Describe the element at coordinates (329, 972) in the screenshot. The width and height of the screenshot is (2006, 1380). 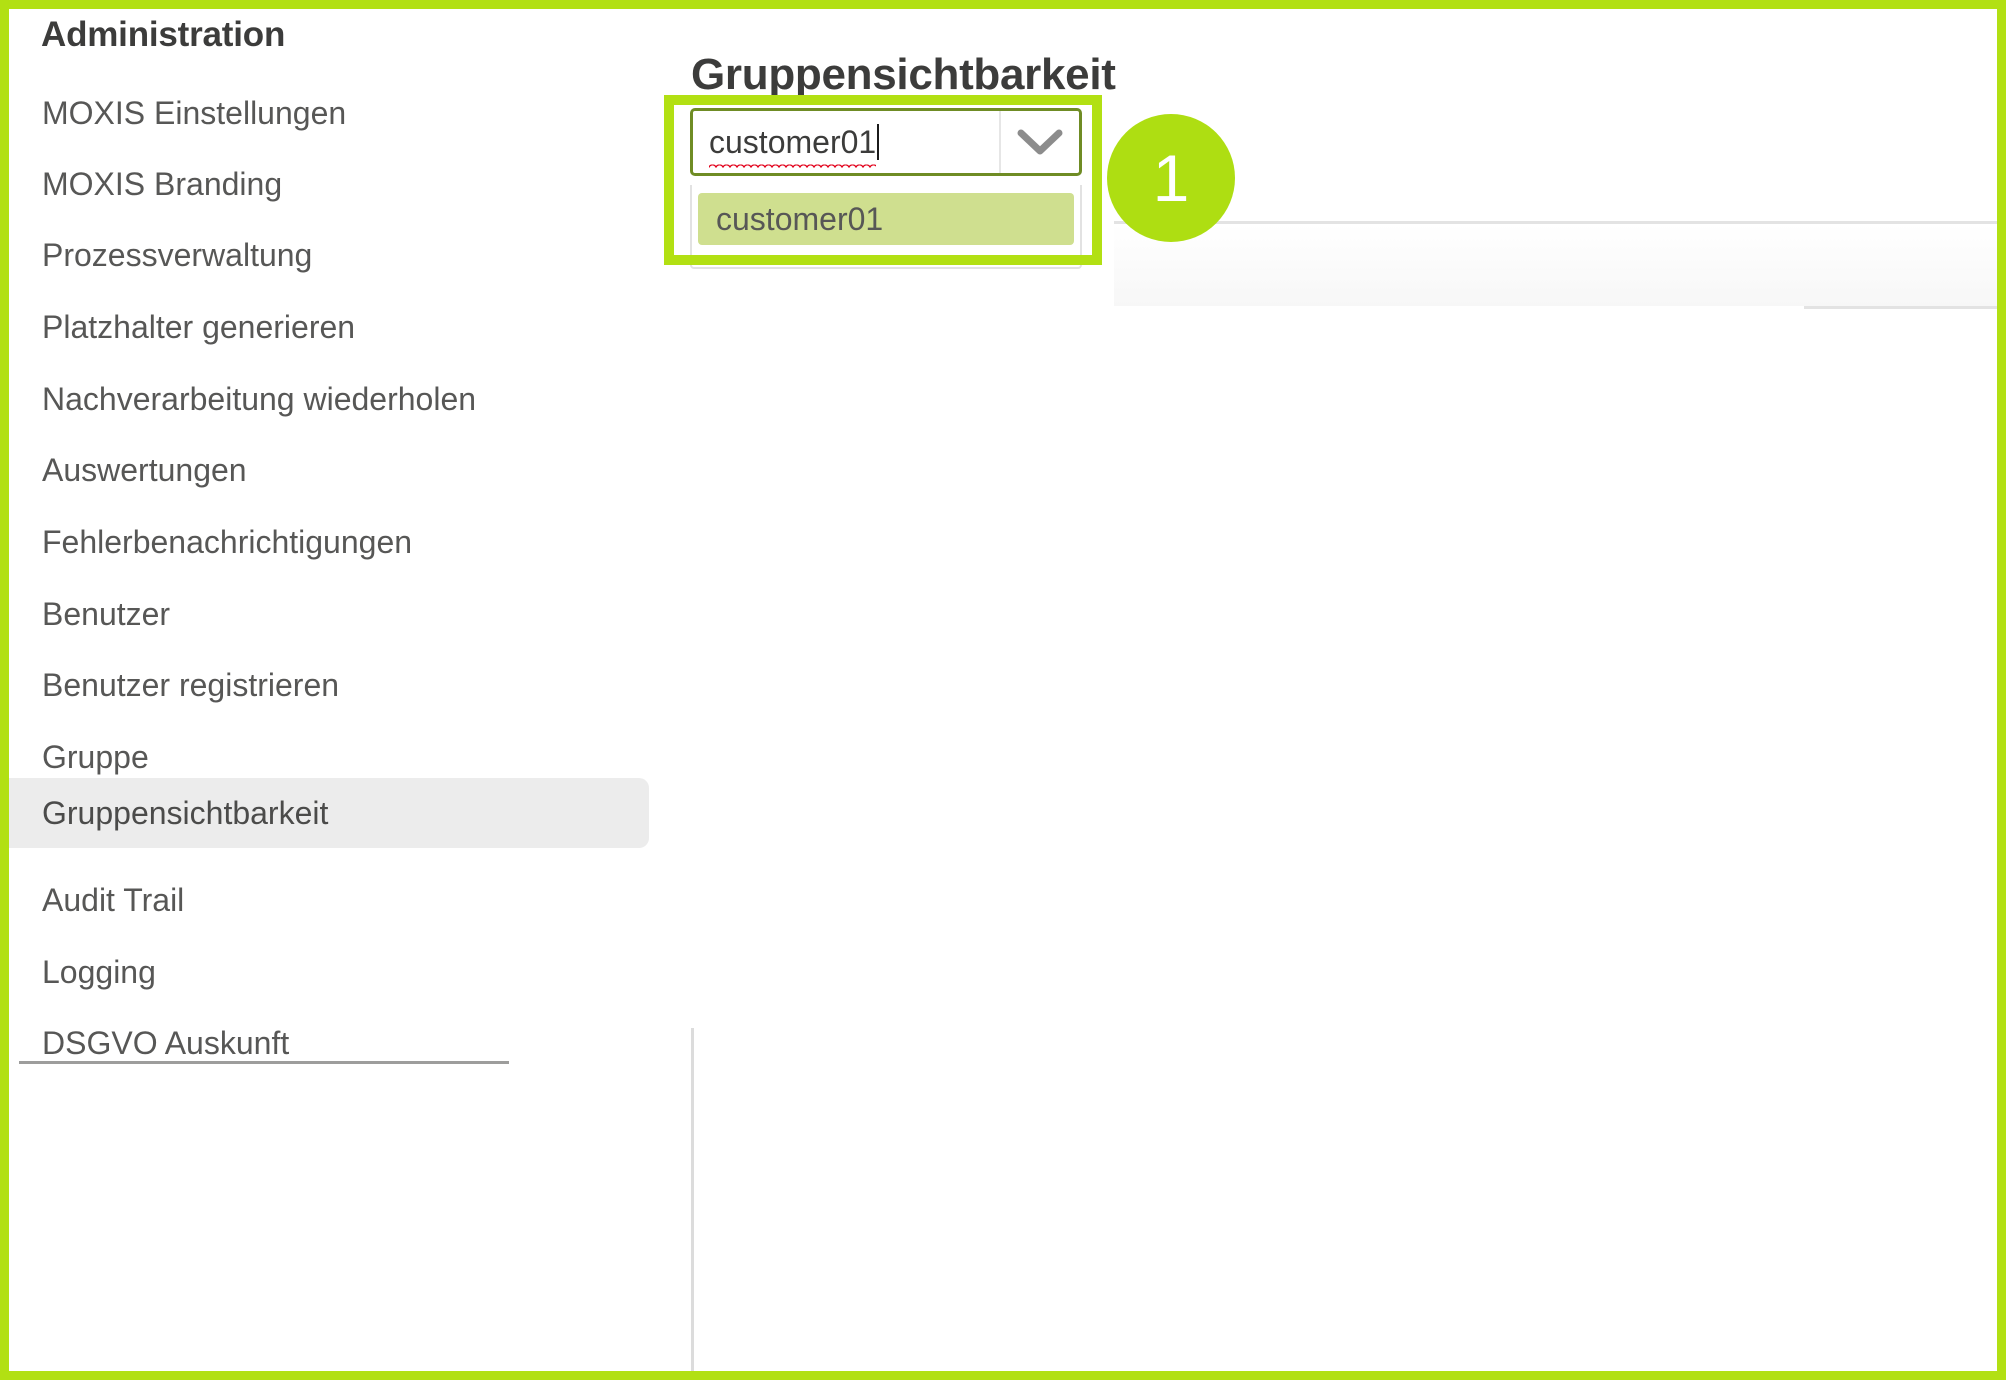
I see `sidebar-item-logging: Logging` at that location.